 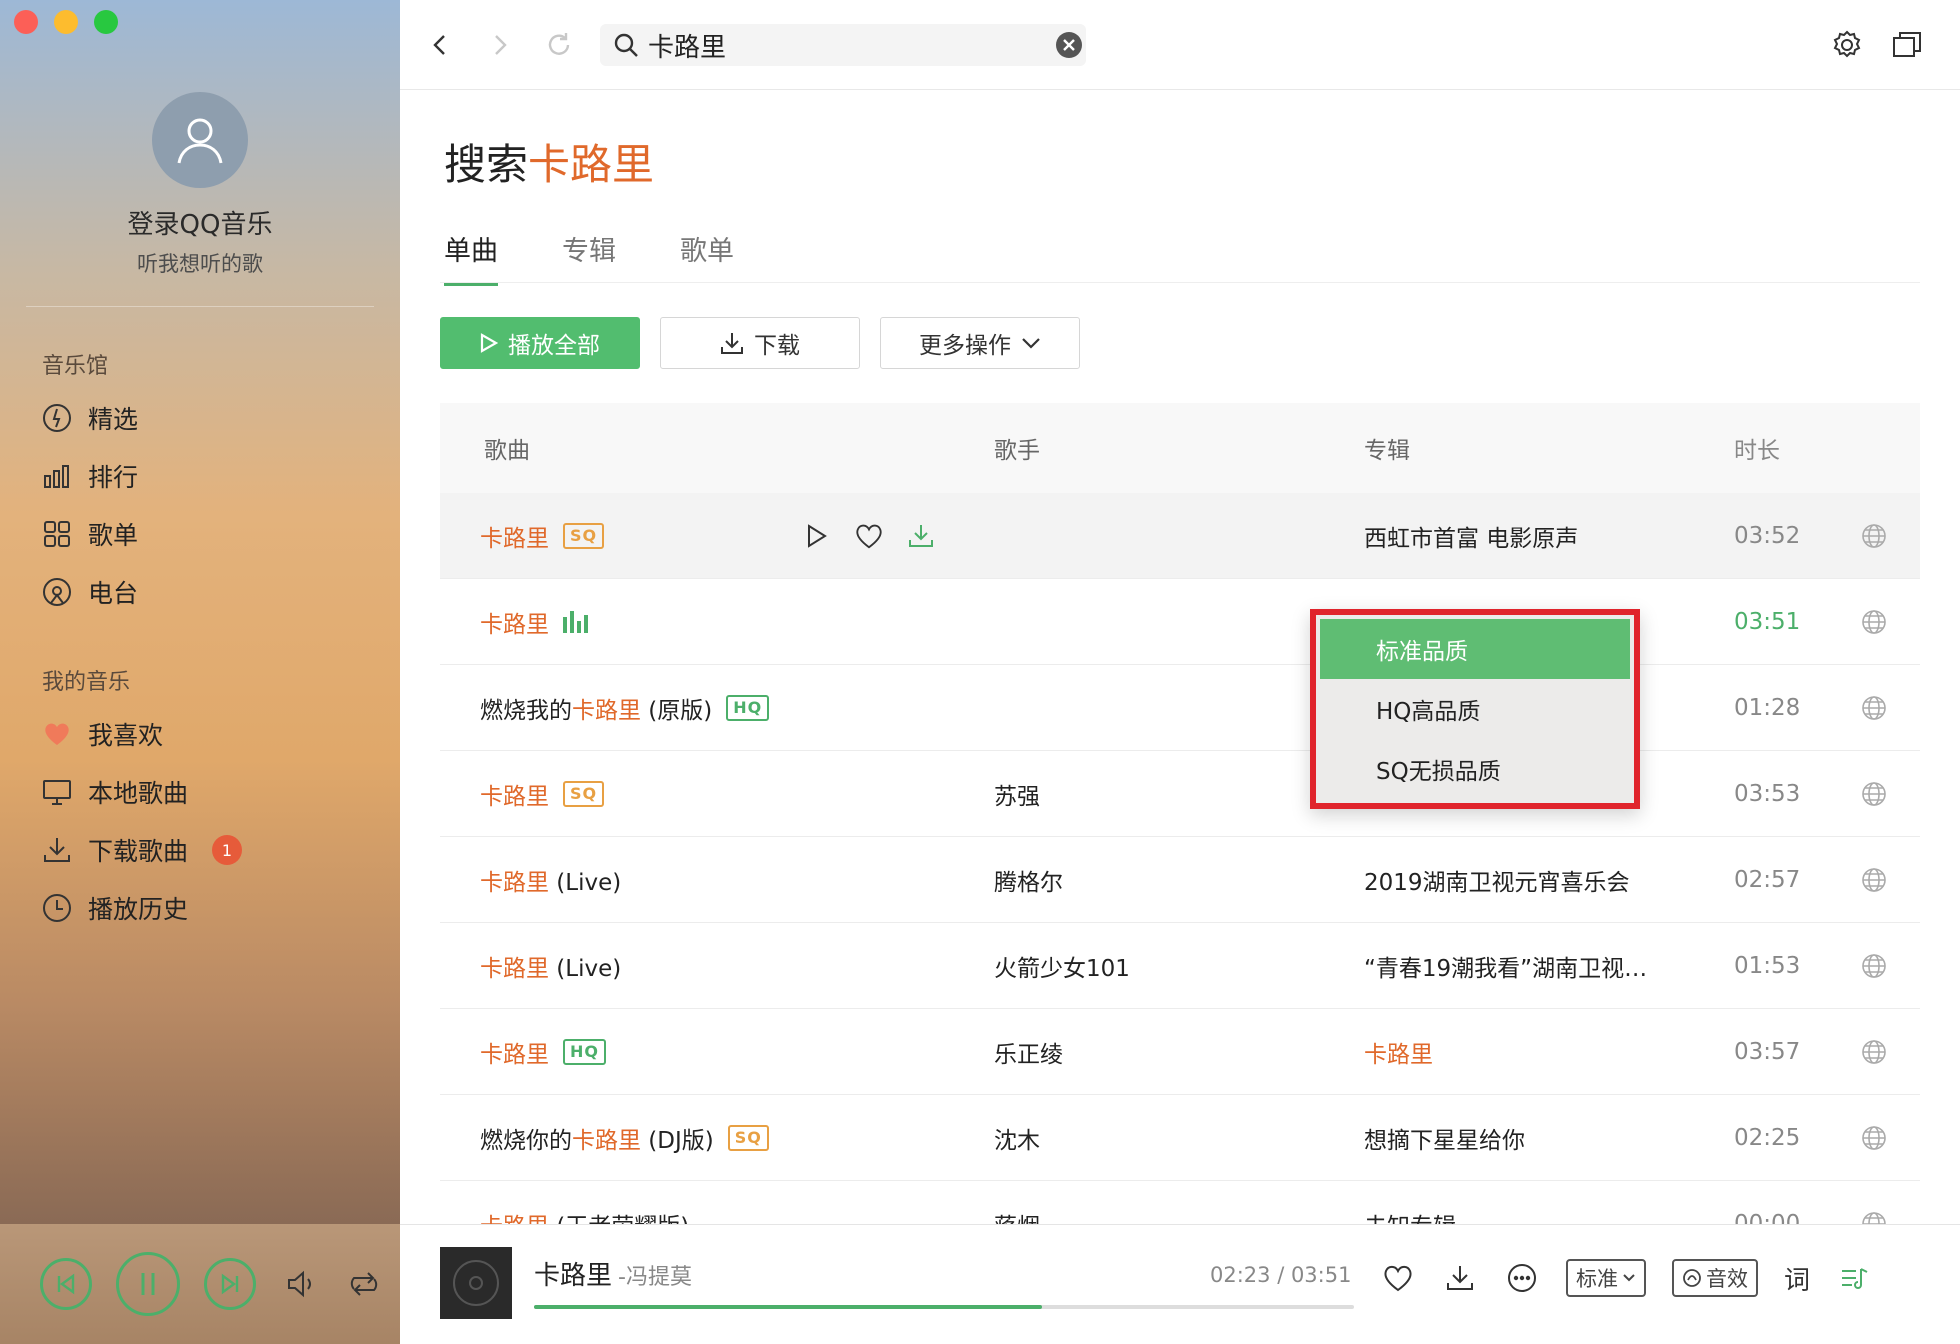 What do you see at coordinates (89, 592) in the screenshot?
I see `sidebar-item-radio: 电台` at bounding box center [89, 592].